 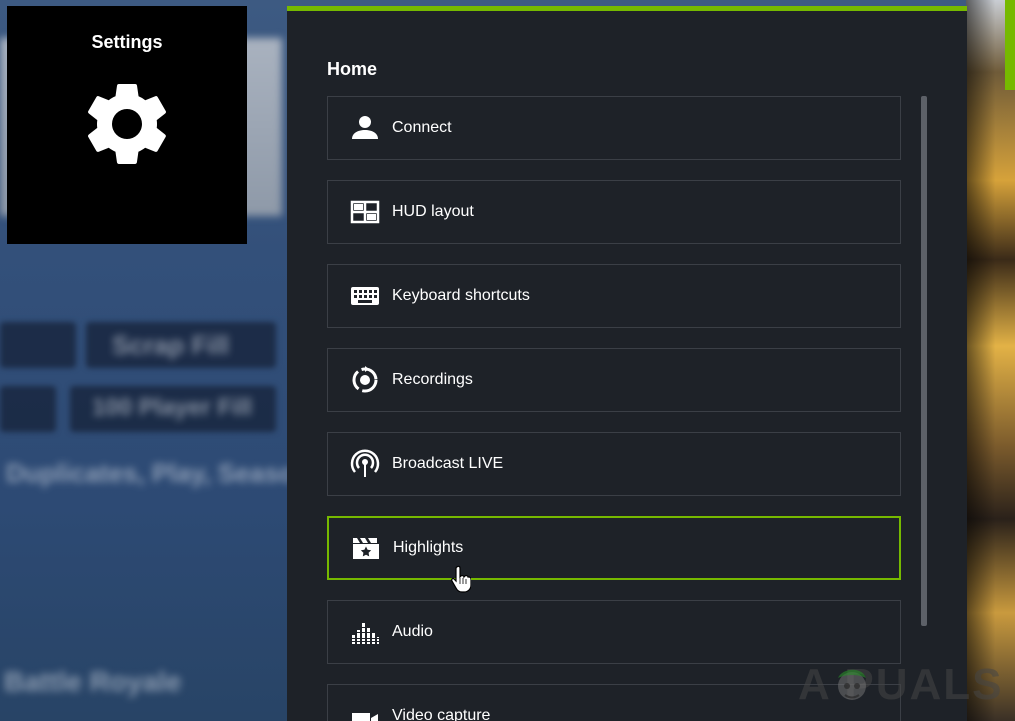 I want to click on menu-item-label: Recordings, so click(x=432, y=379).